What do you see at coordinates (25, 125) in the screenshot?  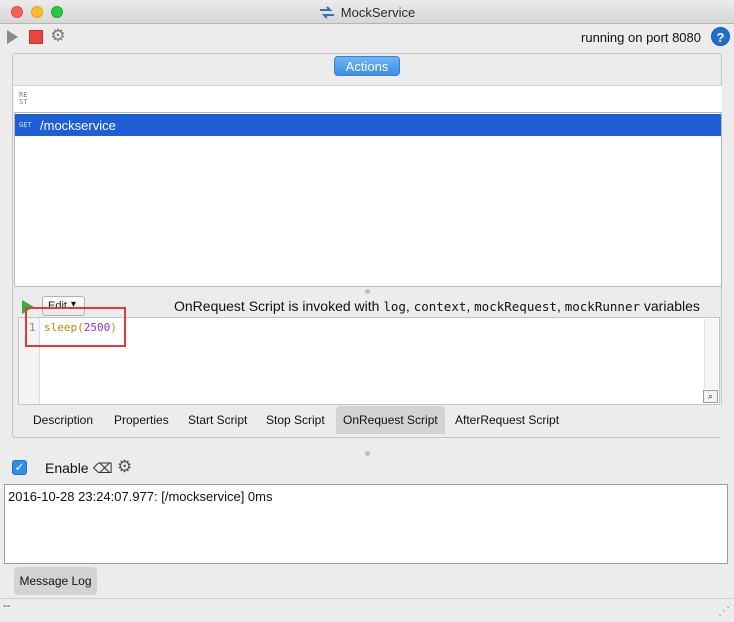 I see `get-method-icon: GET` at bounding box center [25, 125].